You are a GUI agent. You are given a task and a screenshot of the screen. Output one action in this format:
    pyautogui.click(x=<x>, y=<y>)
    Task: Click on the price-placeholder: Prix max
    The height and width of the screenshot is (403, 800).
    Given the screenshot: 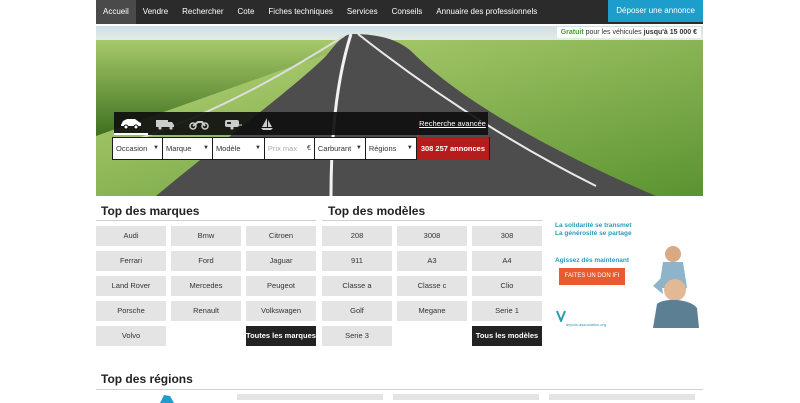 What is the action you would take?
    pyautogui.click(x=282, y=148)
    